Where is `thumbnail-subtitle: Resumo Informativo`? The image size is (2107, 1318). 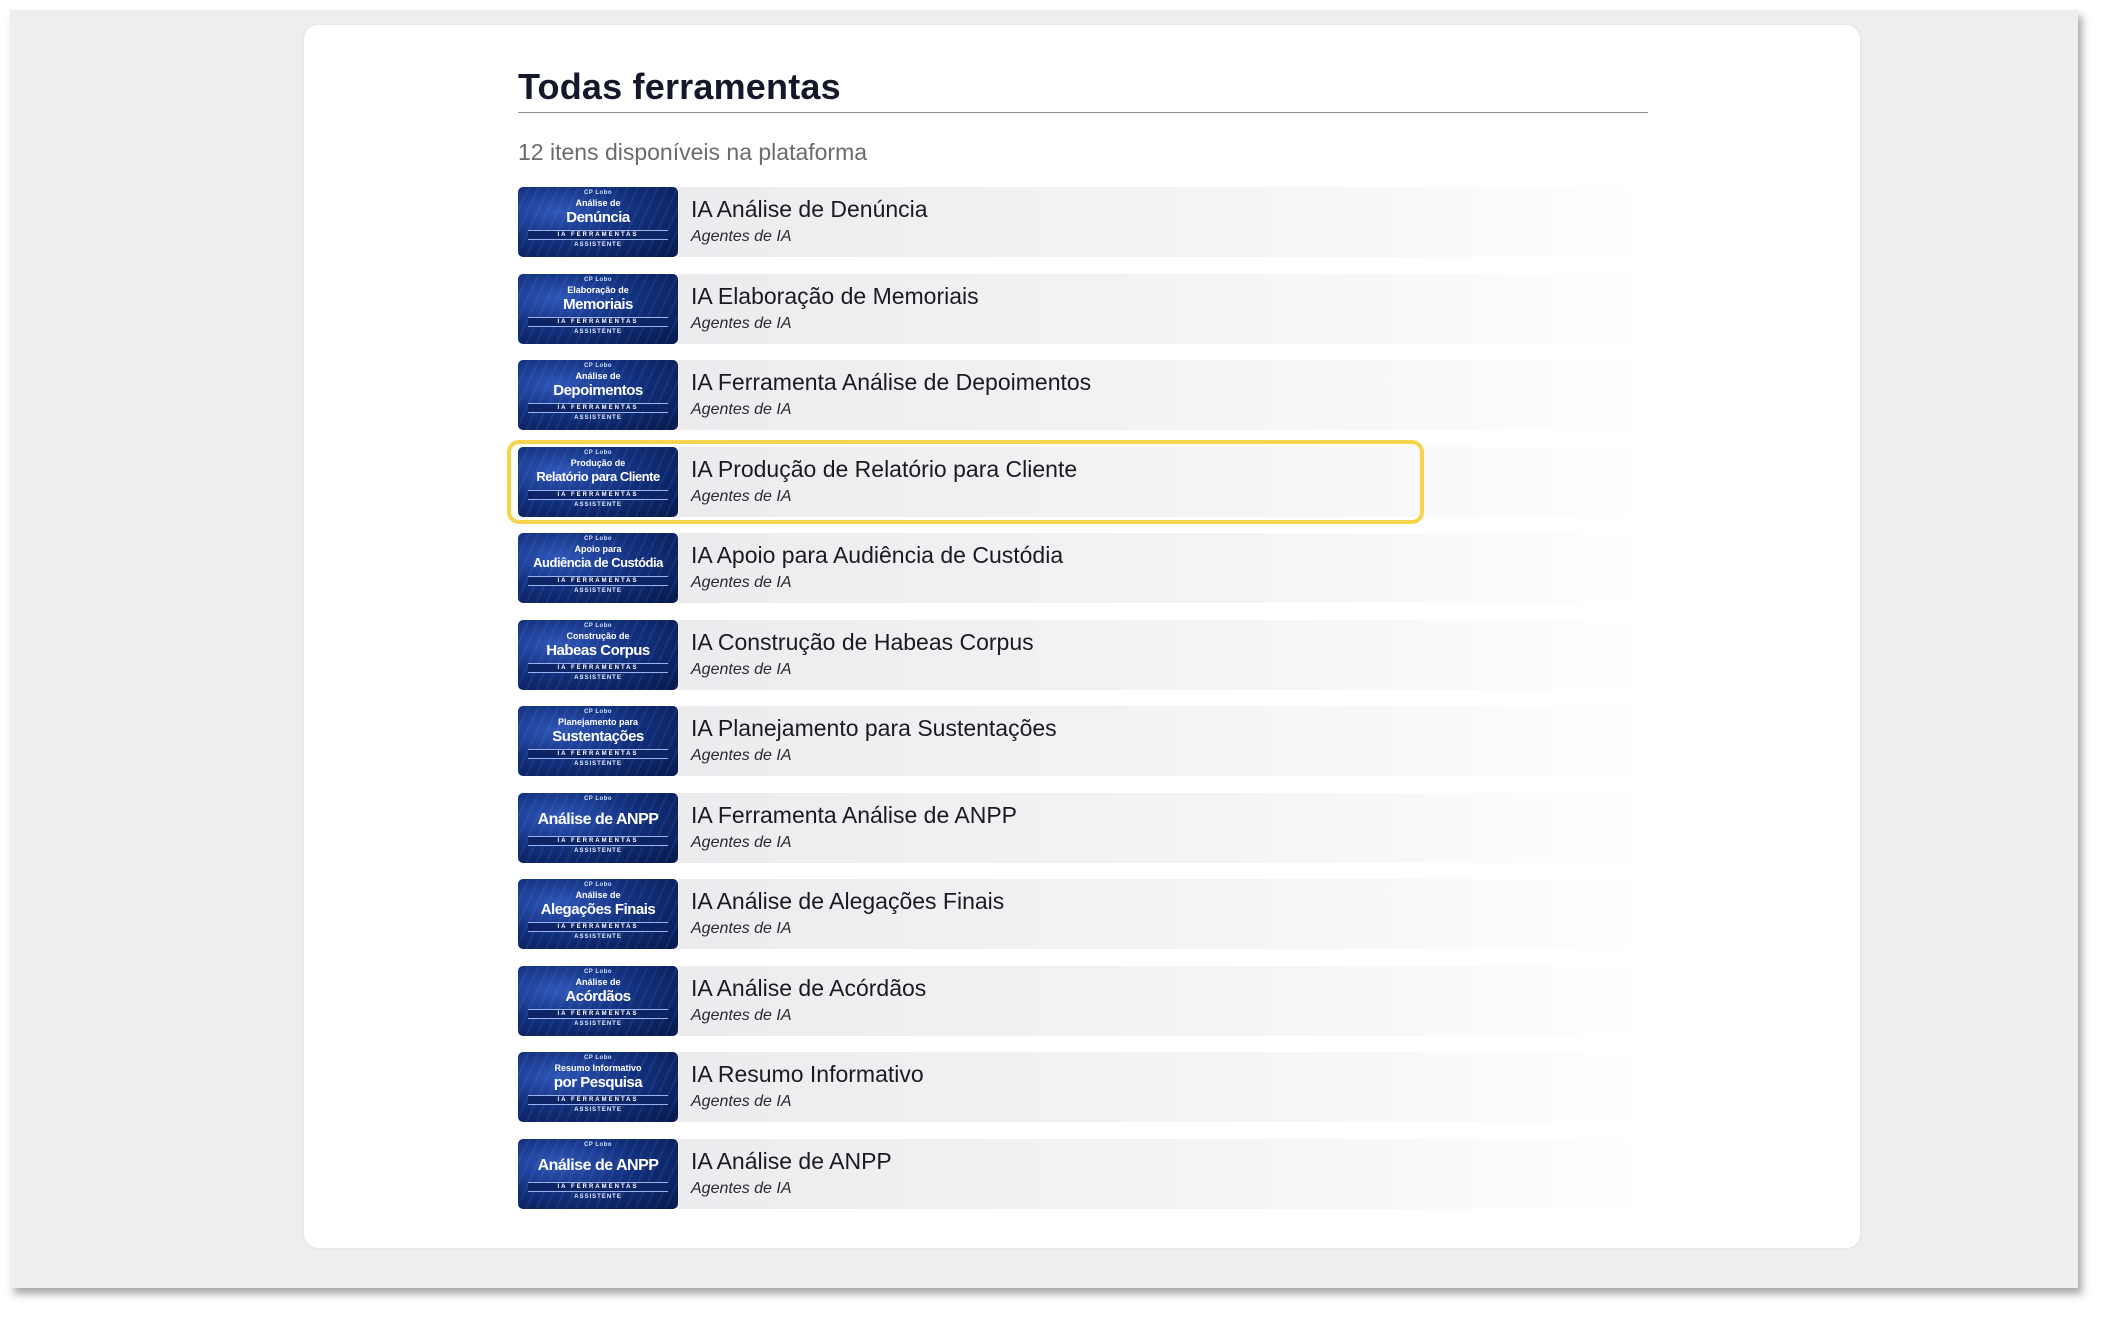 thumbnail-subtitle: Resumo Informativo is located at coordinates (598, 1068).